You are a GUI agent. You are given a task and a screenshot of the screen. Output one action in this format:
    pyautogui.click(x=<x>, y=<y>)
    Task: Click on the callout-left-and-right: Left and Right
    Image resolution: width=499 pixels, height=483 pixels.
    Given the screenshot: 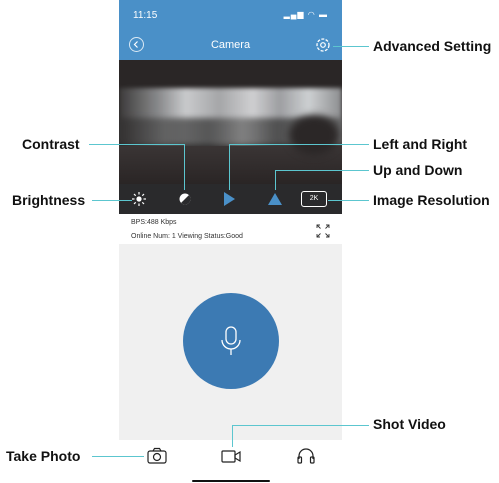 What is the action you would take?
    pyautogui.click(x=420, y=144)
    